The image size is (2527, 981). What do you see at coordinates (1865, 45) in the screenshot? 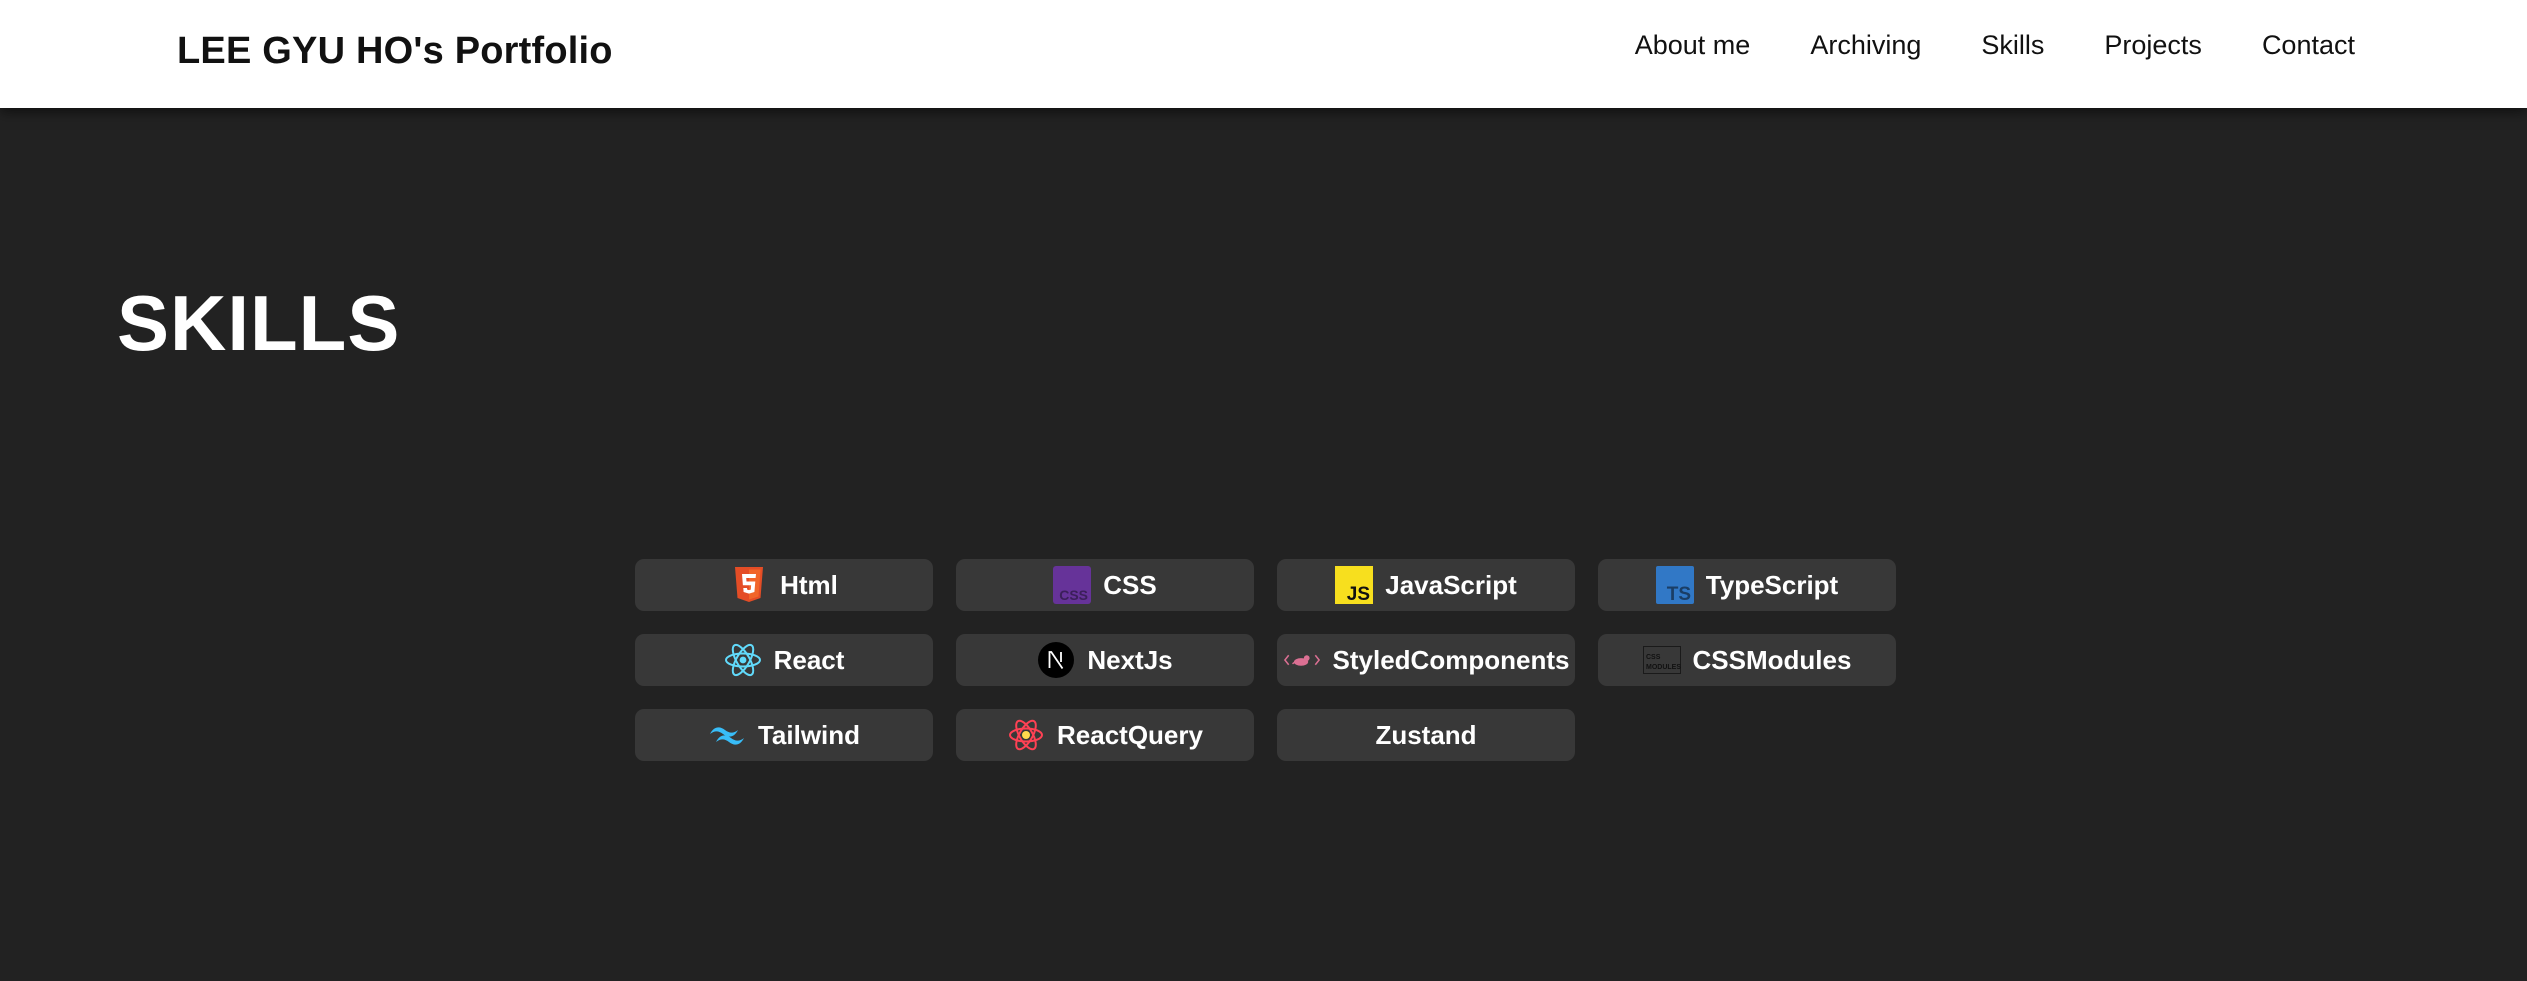
I see `nav-archiving: Archiving` at bounding box center [1865, 45].